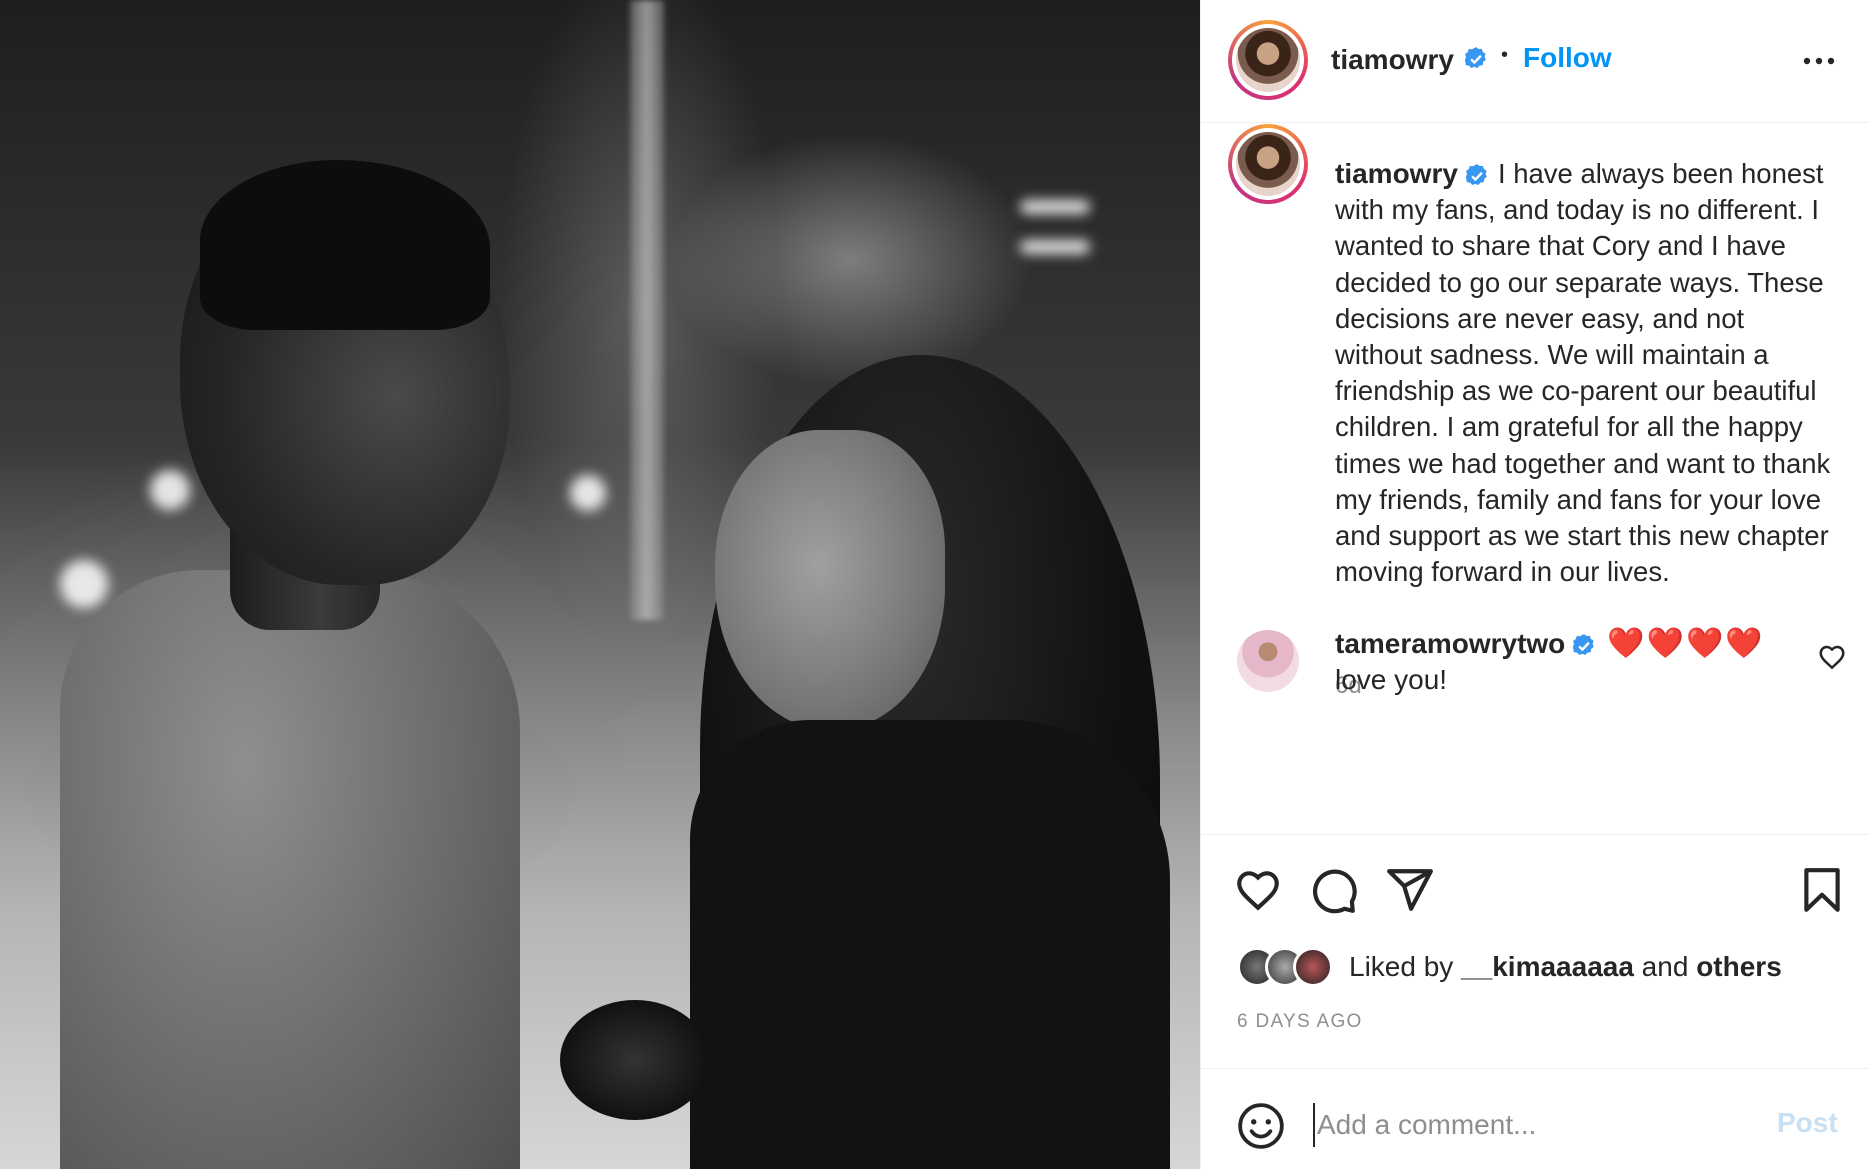  I want to click on liked-by-user: __kimaaaaaa, so click(1547, 966).